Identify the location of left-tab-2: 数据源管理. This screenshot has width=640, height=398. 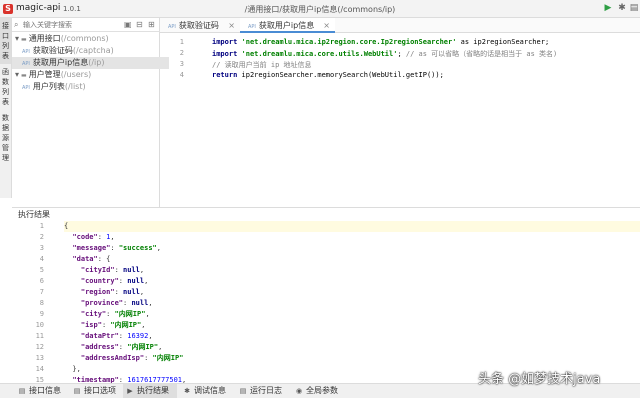
(5, 138).